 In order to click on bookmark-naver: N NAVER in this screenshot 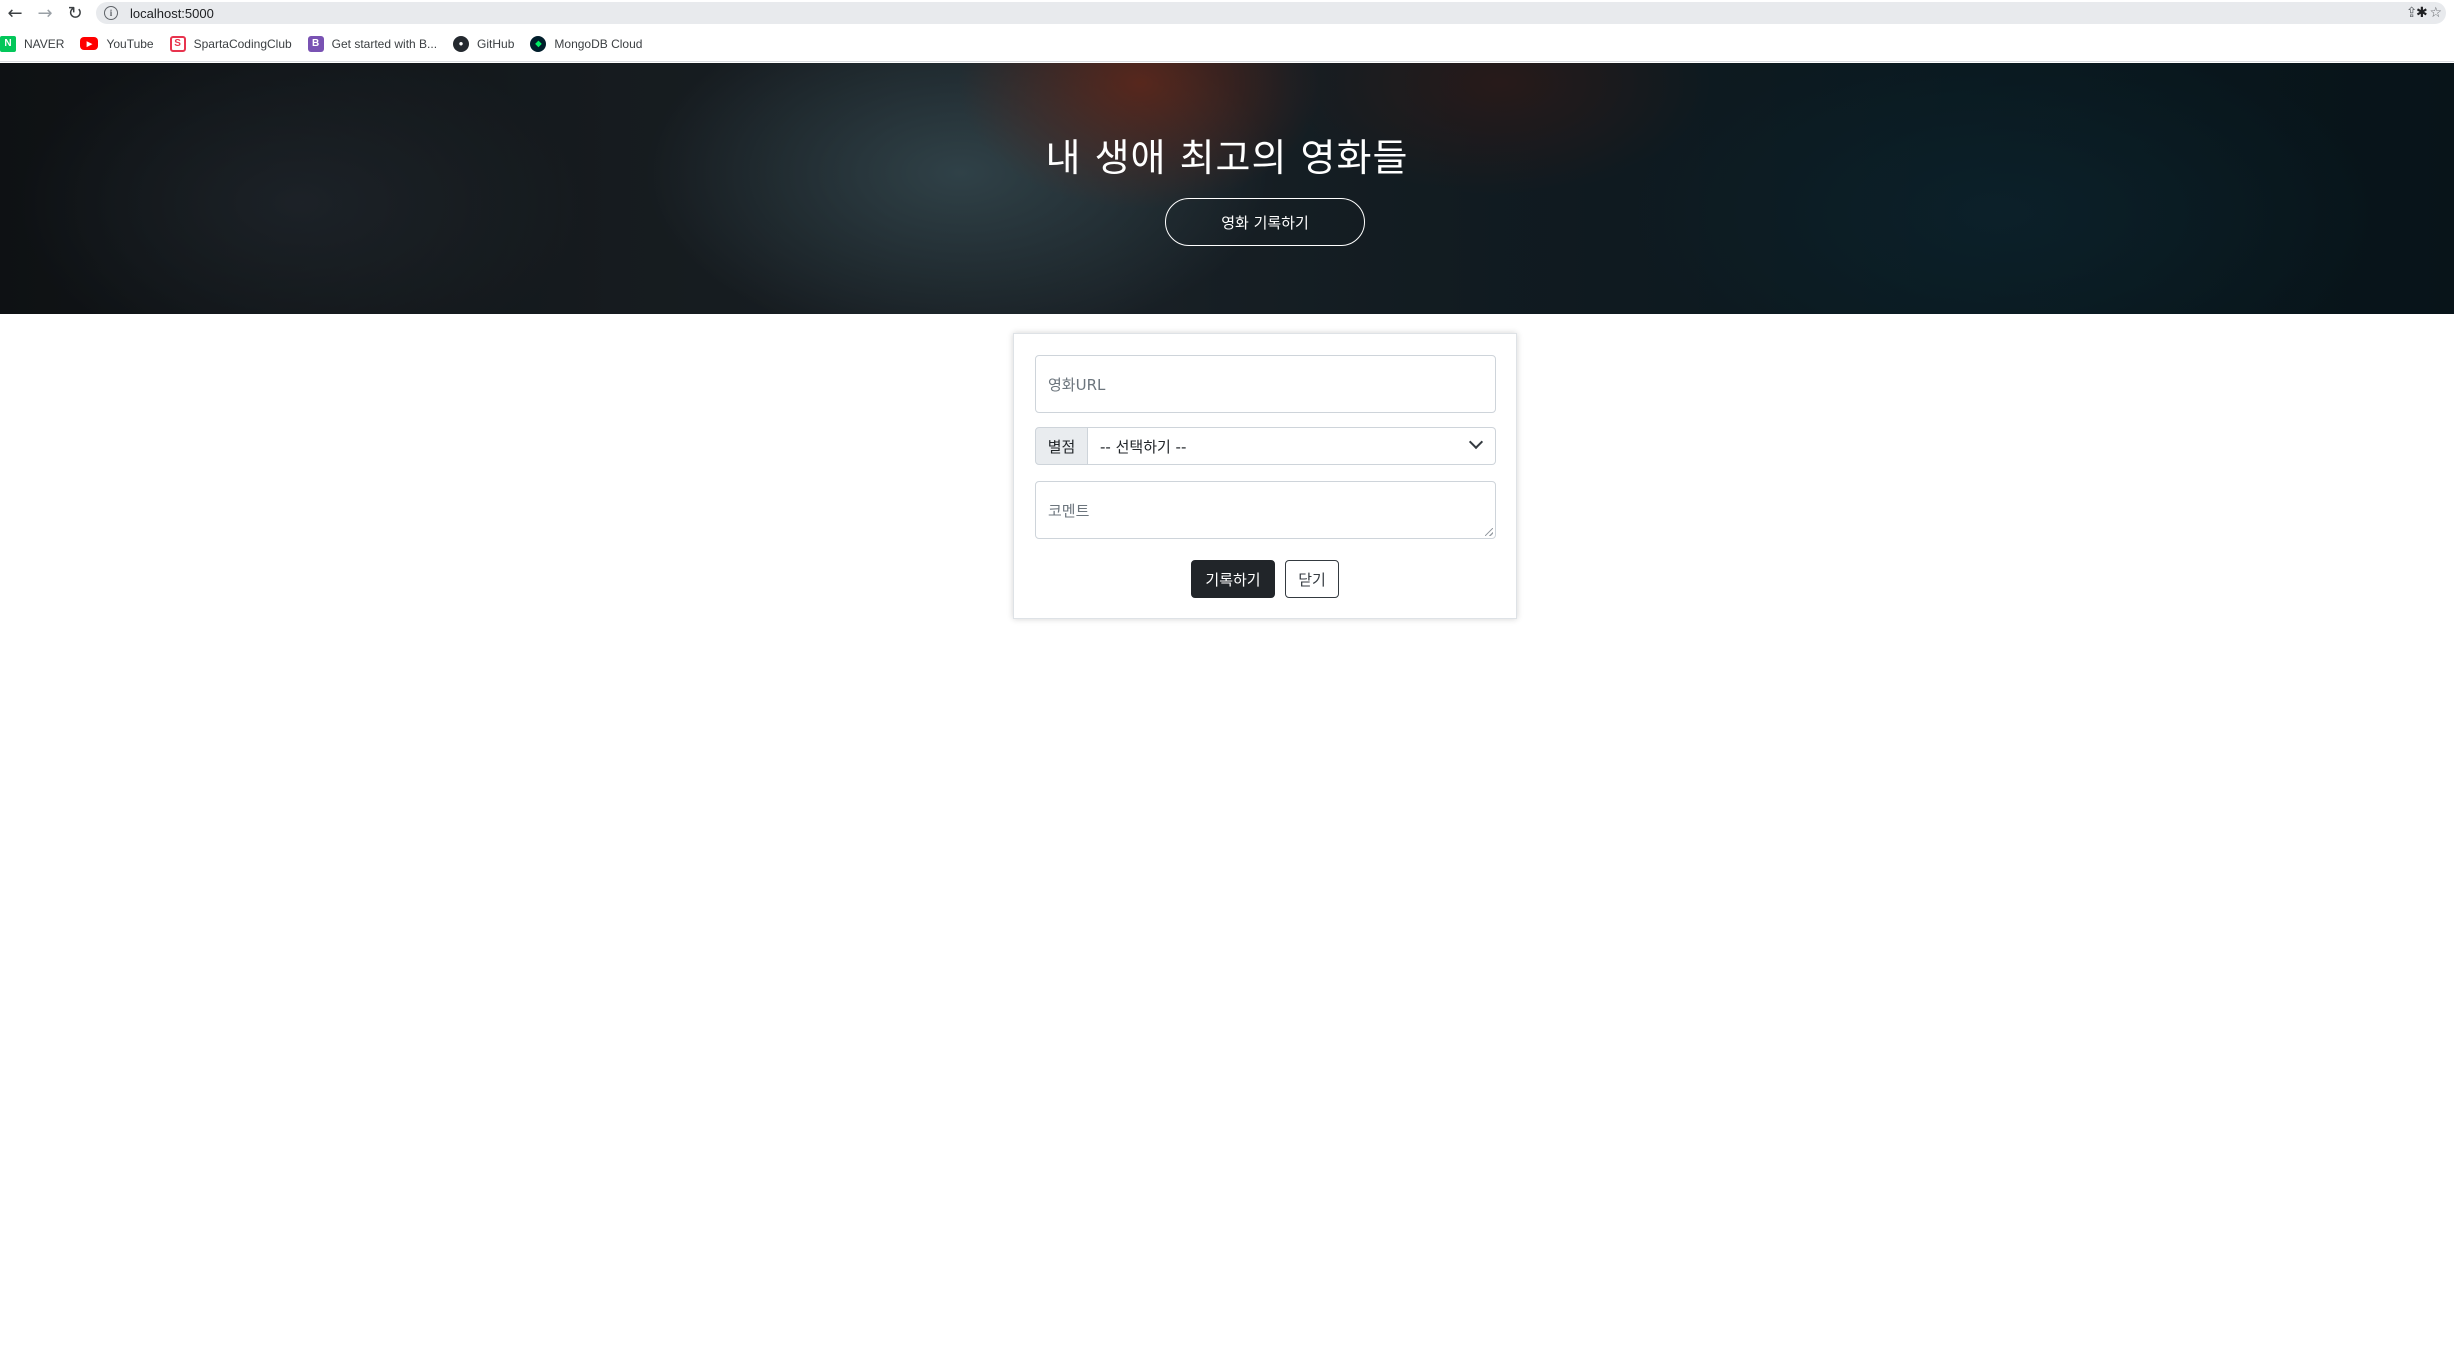, I will do `click(36, 44)`.